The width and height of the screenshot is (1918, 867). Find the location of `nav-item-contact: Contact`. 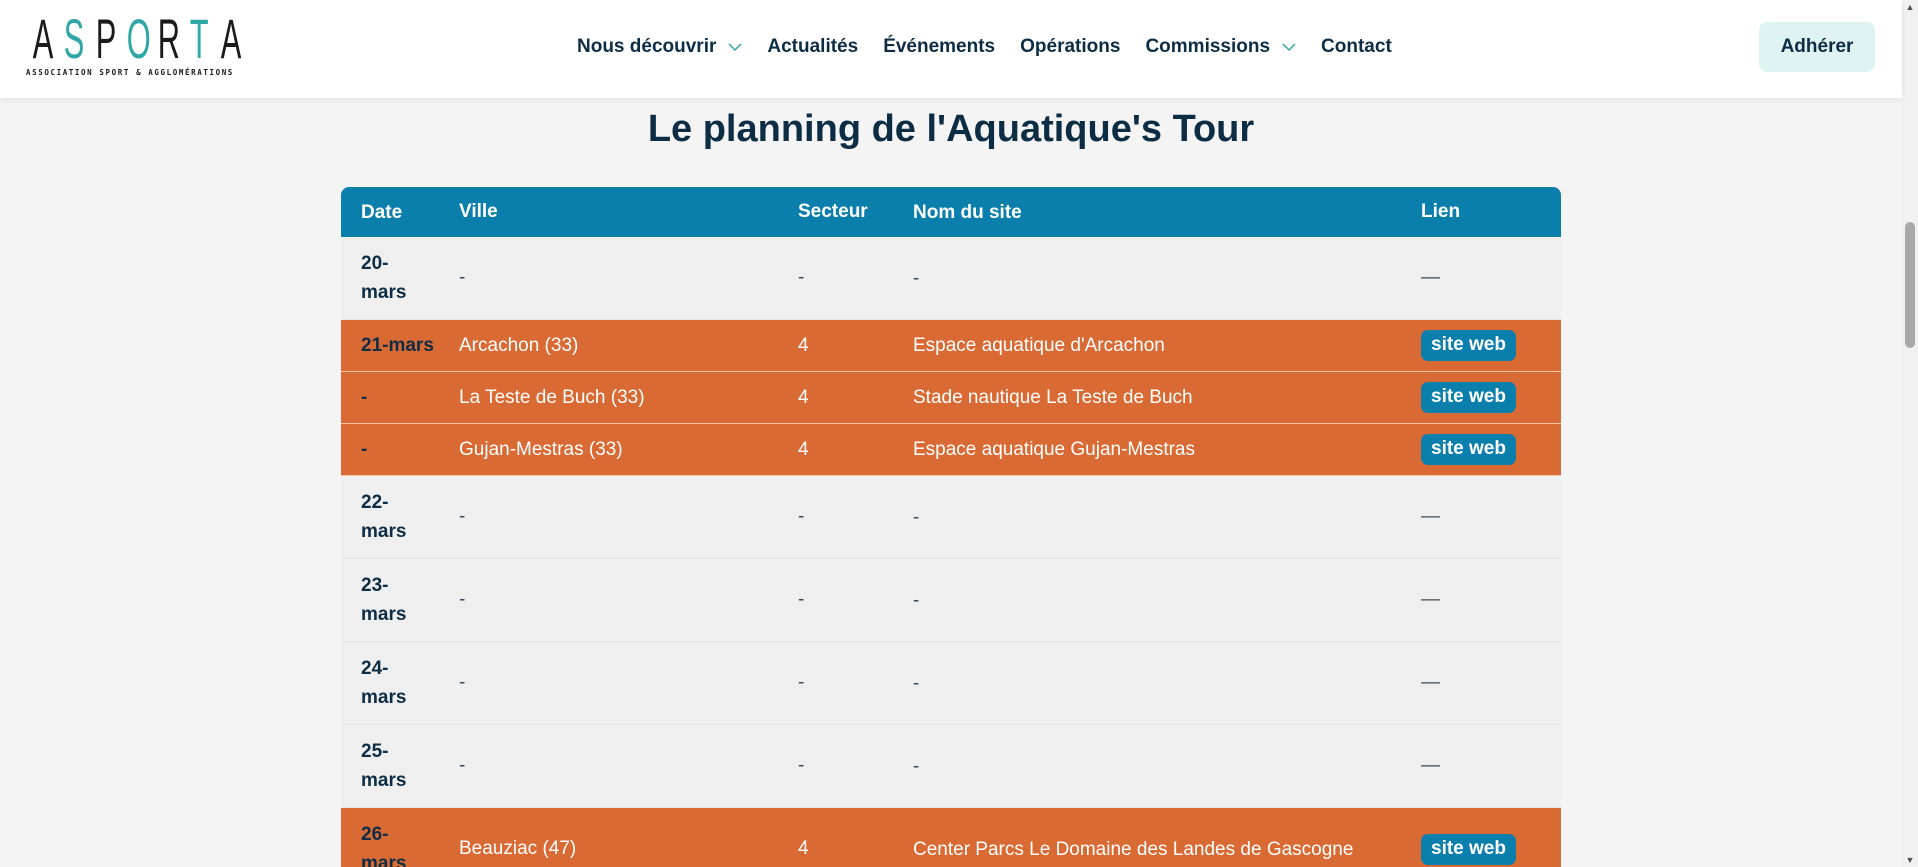

nav-item-contact: Contact is located at coordinates (1356, 47).